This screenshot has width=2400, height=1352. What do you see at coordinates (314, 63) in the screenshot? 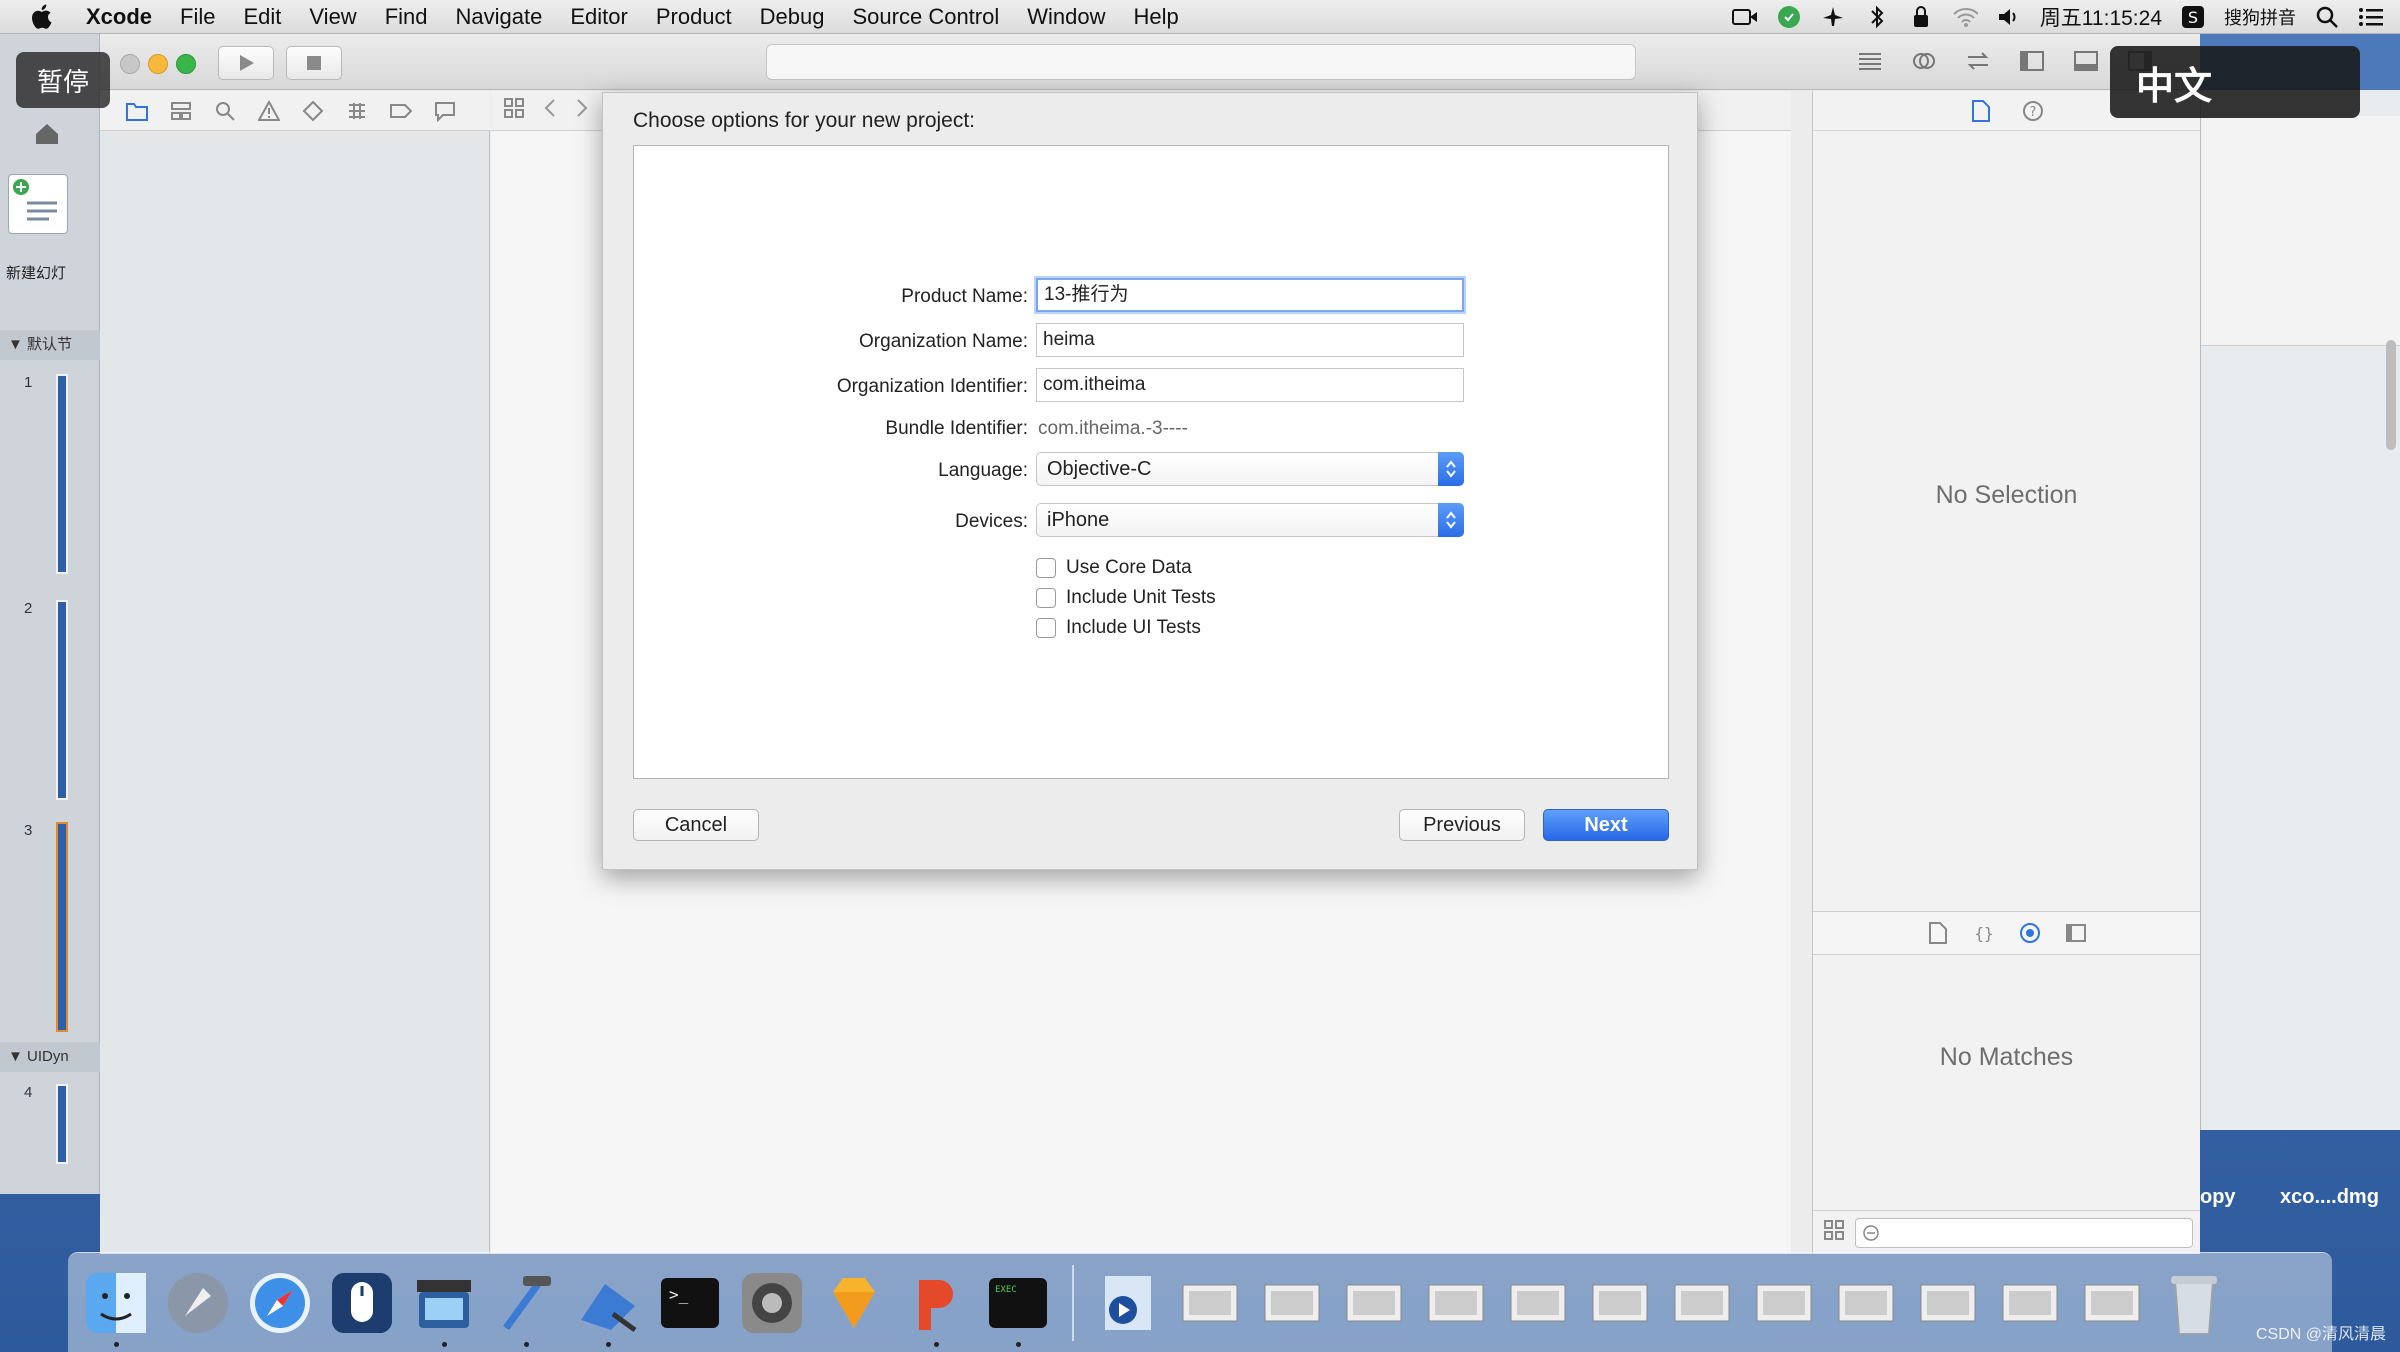
I see `stop-button` at bounding box center [314, 63].